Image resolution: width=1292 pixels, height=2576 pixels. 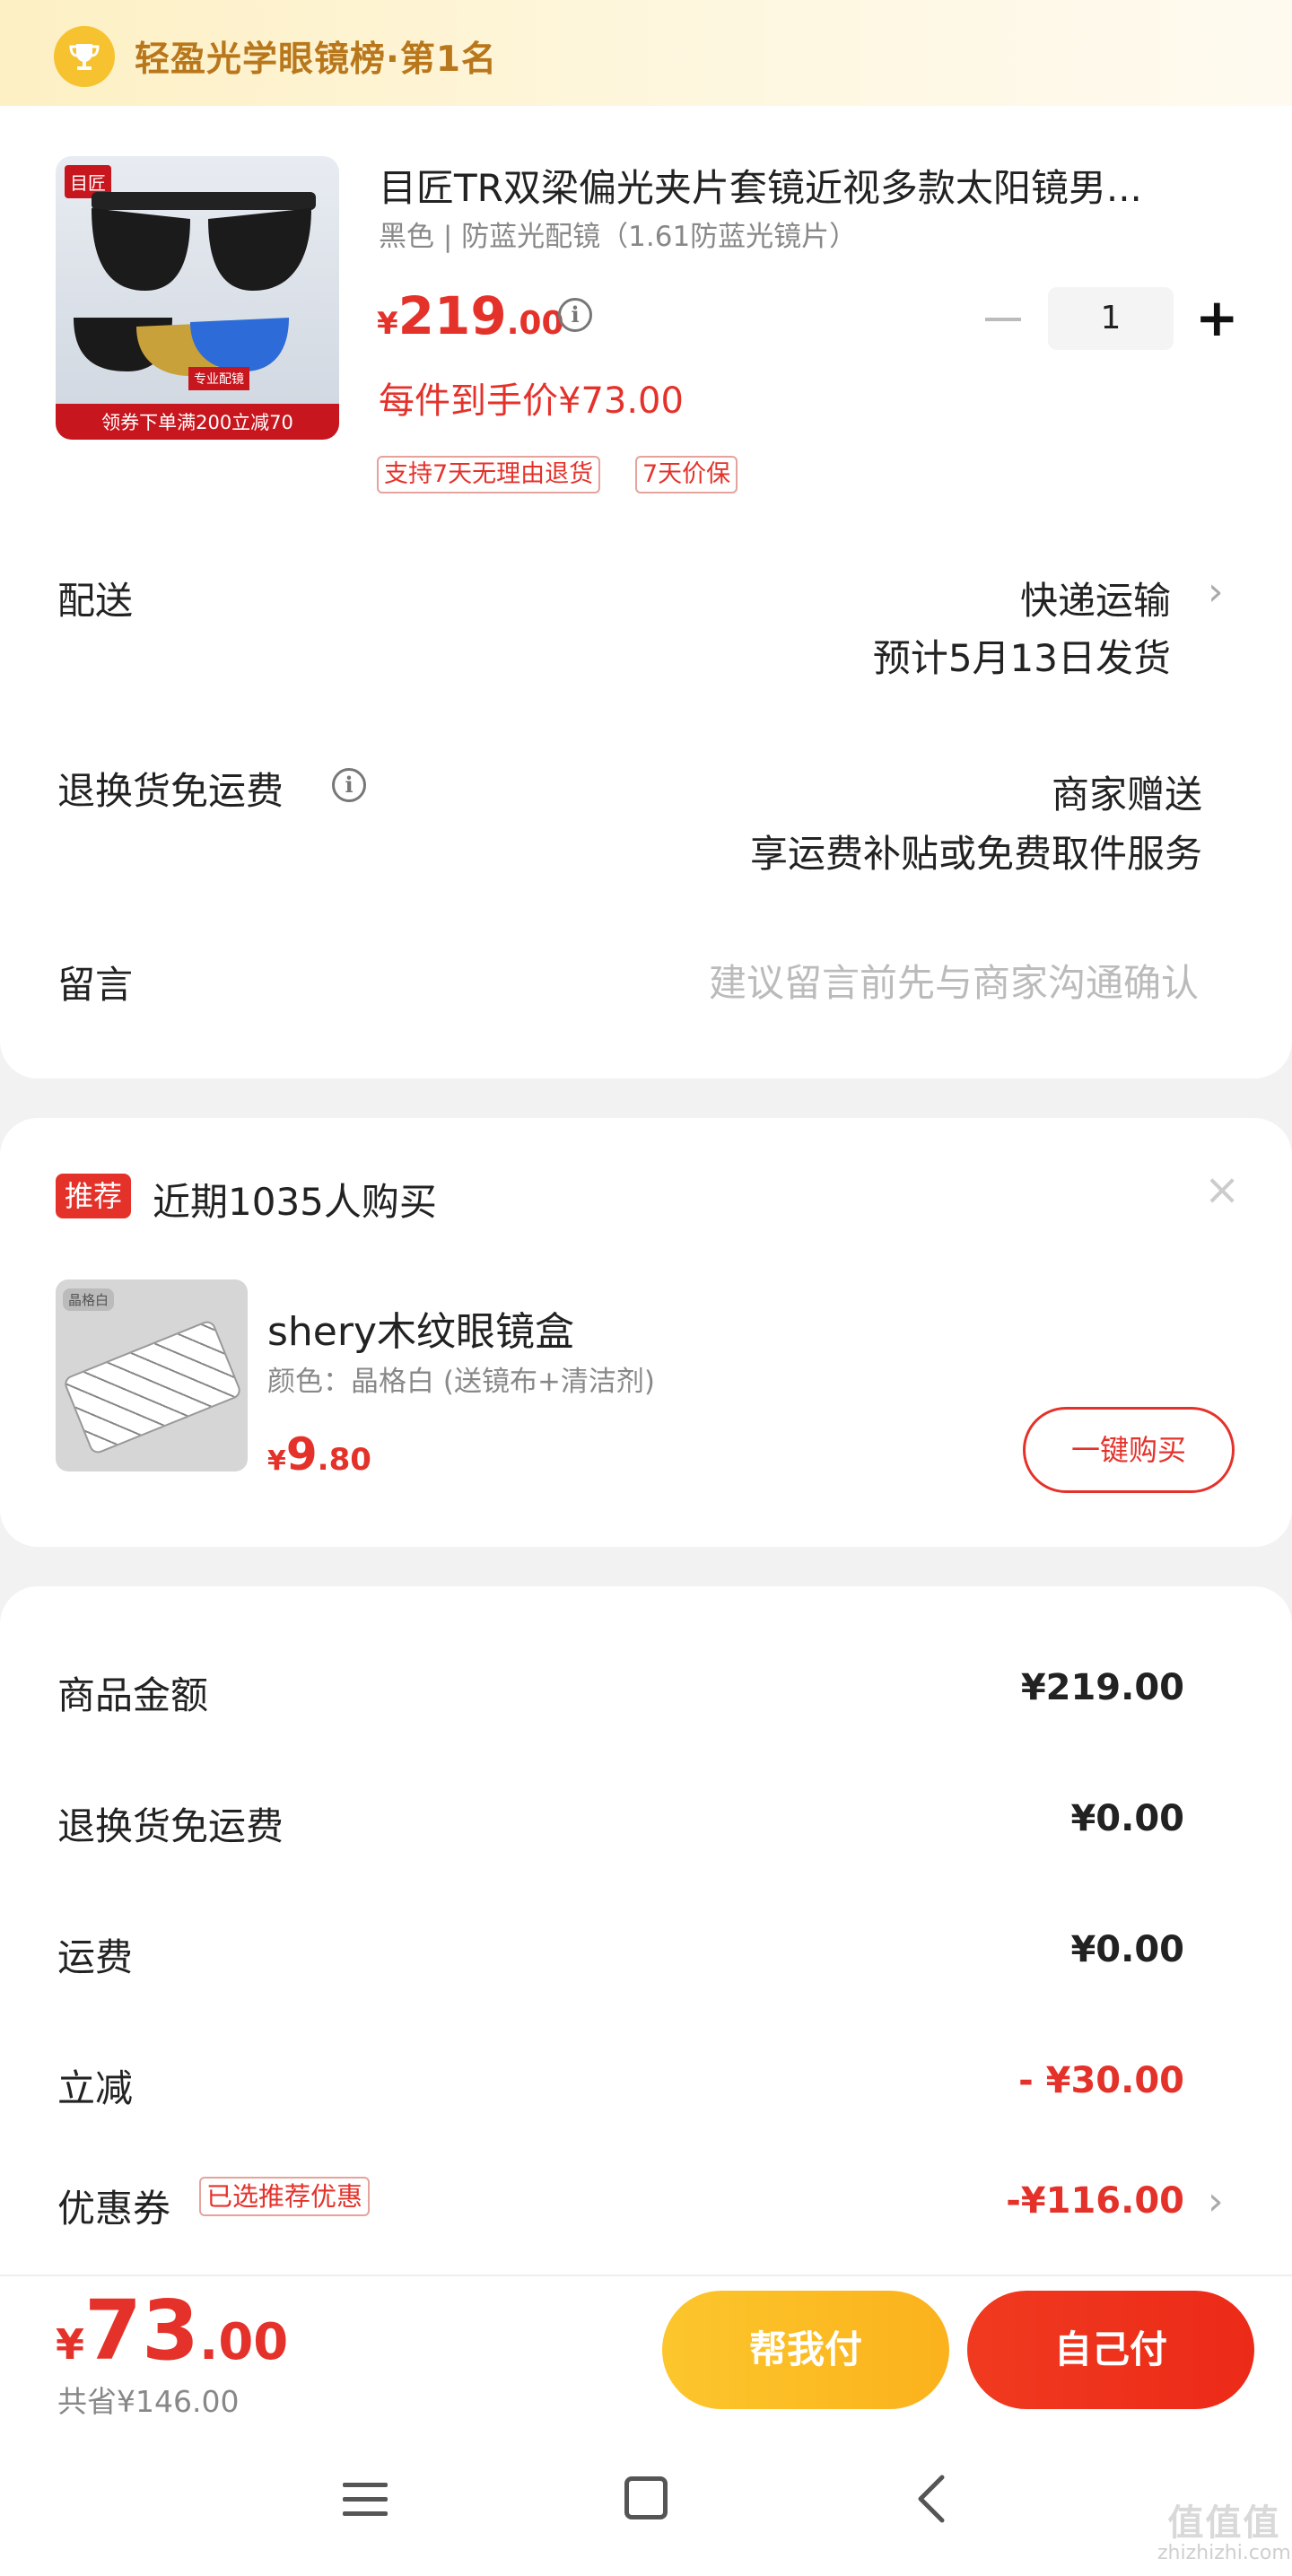 I want to click on trophy-icon, so click(x=84, y=56).